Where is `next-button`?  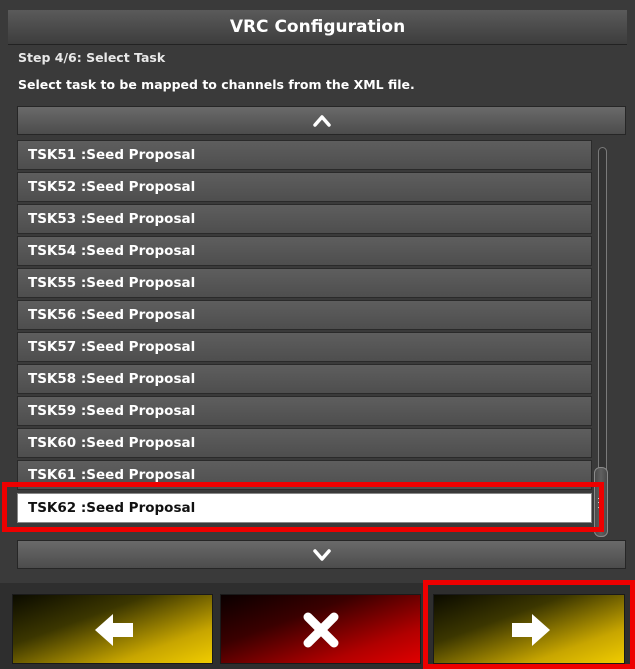 next-button is located at coordinates (529, 629).